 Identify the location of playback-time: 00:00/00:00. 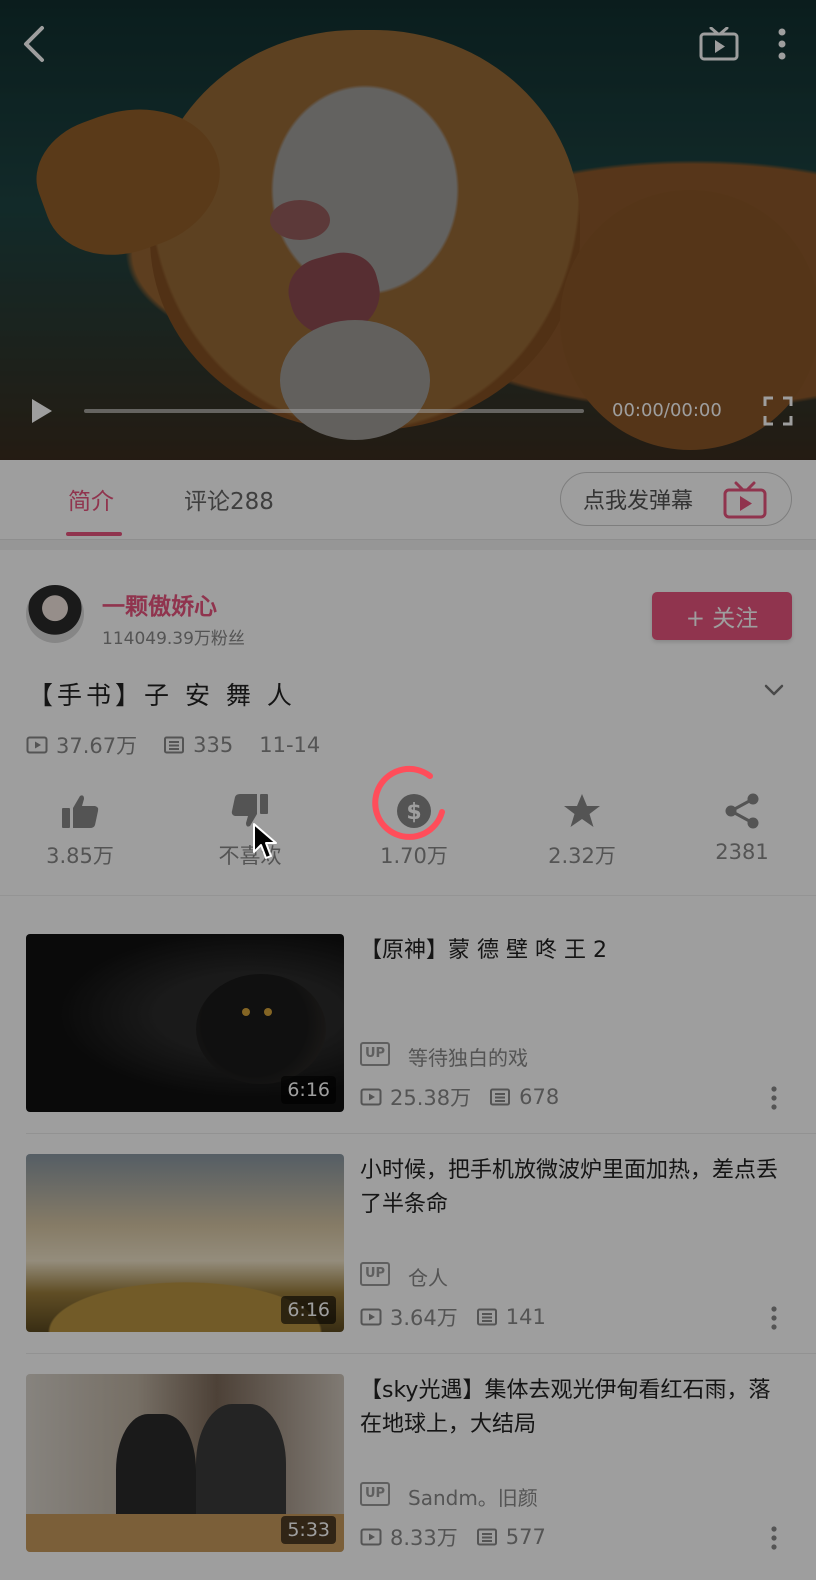
(667, 410).